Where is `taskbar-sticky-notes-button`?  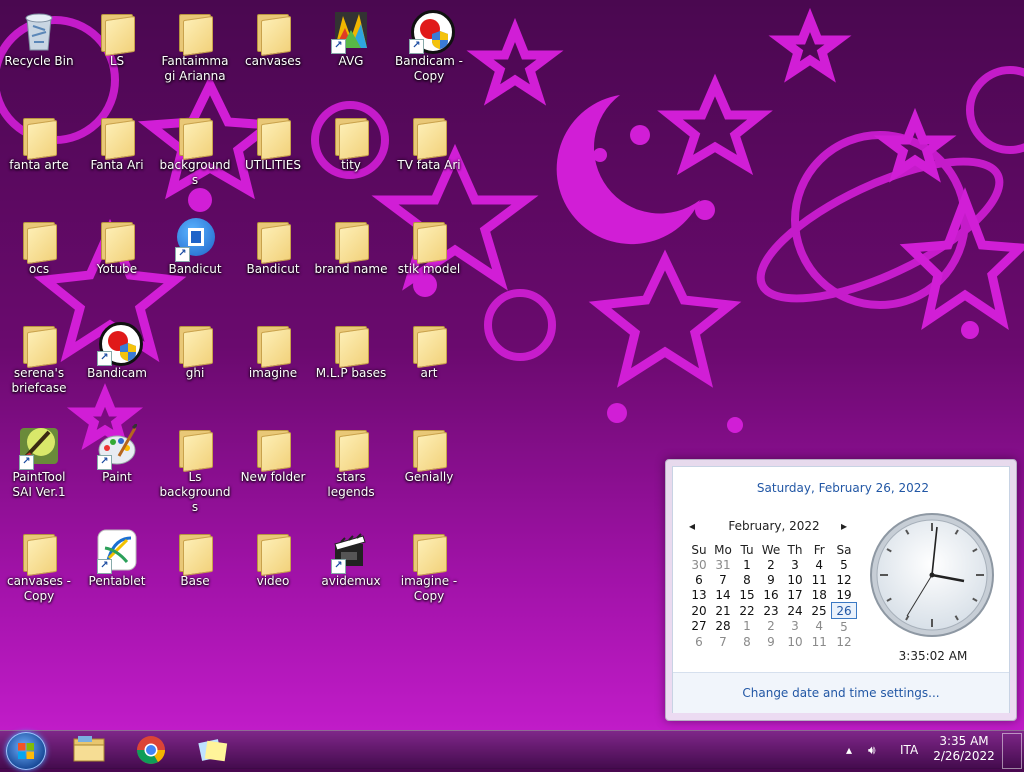
taskbar-sticky-notes-button is located at coordinates (213, 750).